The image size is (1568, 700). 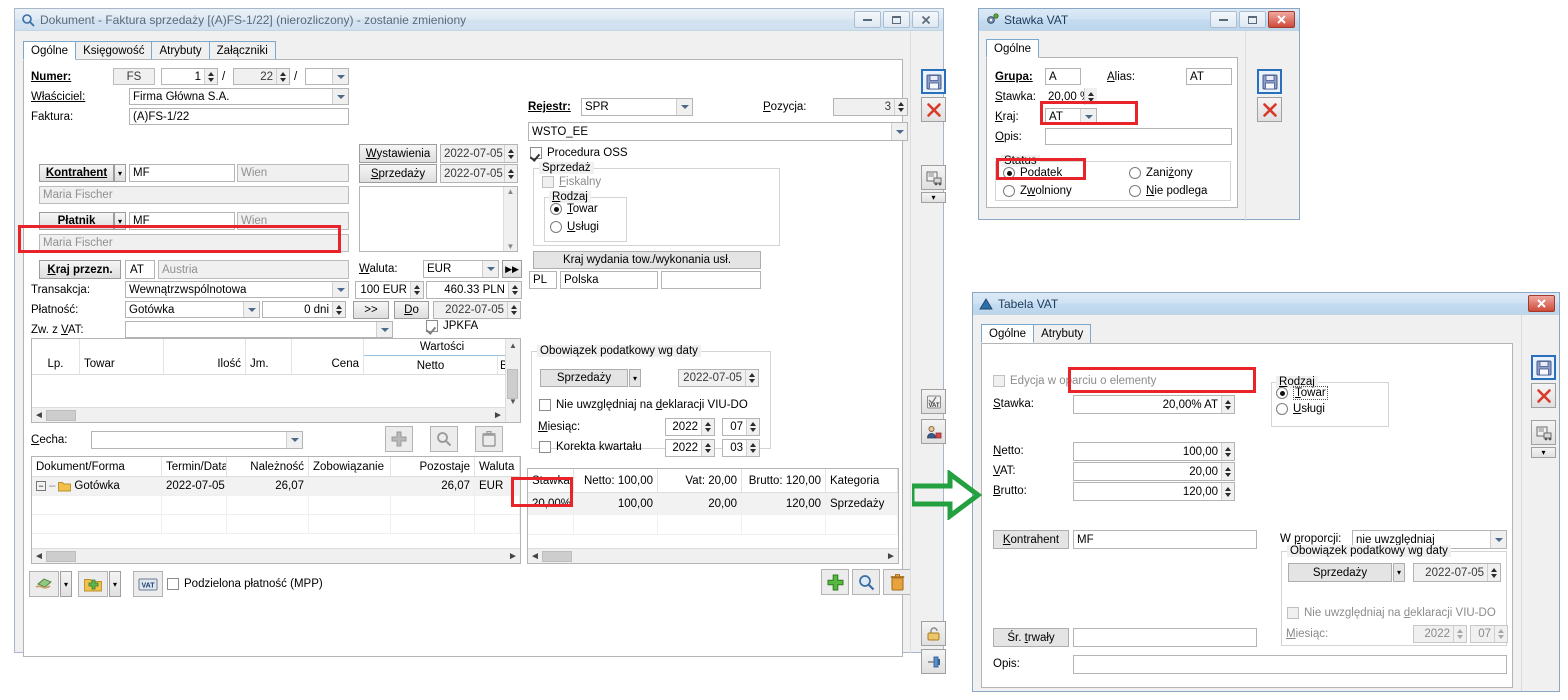 I want to click on stawka-spinner: 20,00% AT, so click(x=1154, y=404).